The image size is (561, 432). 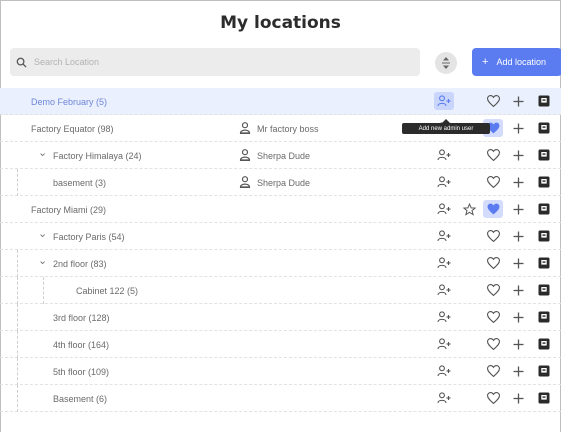 I want to click on location-name: 5th floor (109), so click(x=81, y=372).